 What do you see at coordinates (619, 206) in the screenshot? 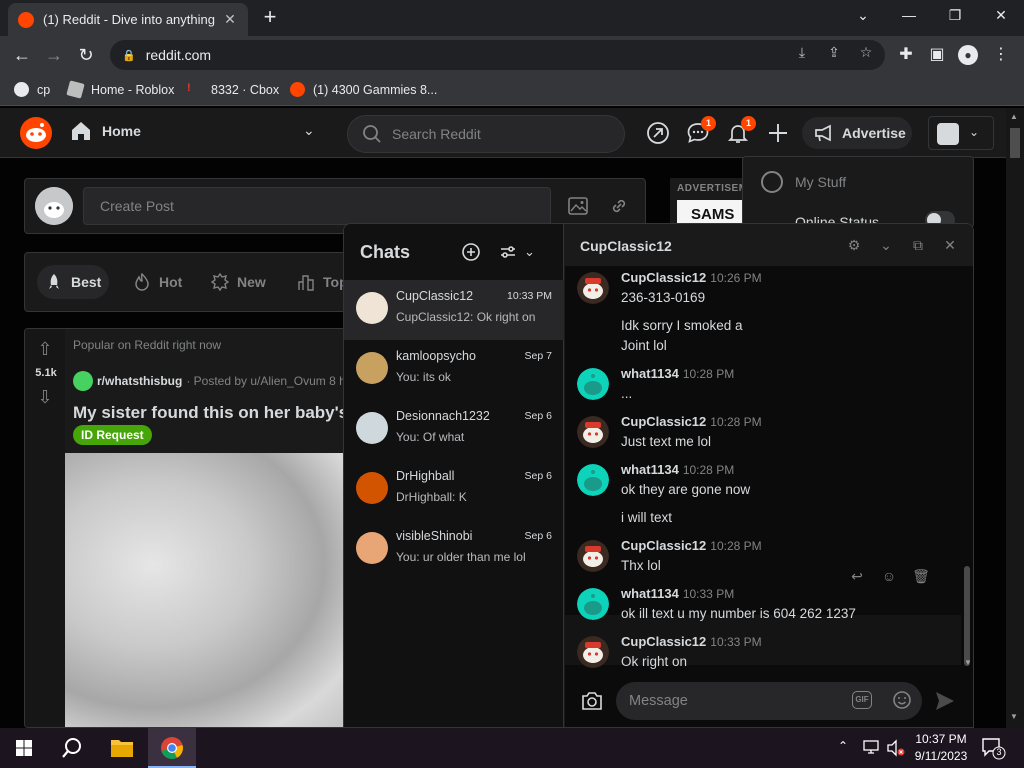
I see `link-icon` at bounding box center [619, 206].